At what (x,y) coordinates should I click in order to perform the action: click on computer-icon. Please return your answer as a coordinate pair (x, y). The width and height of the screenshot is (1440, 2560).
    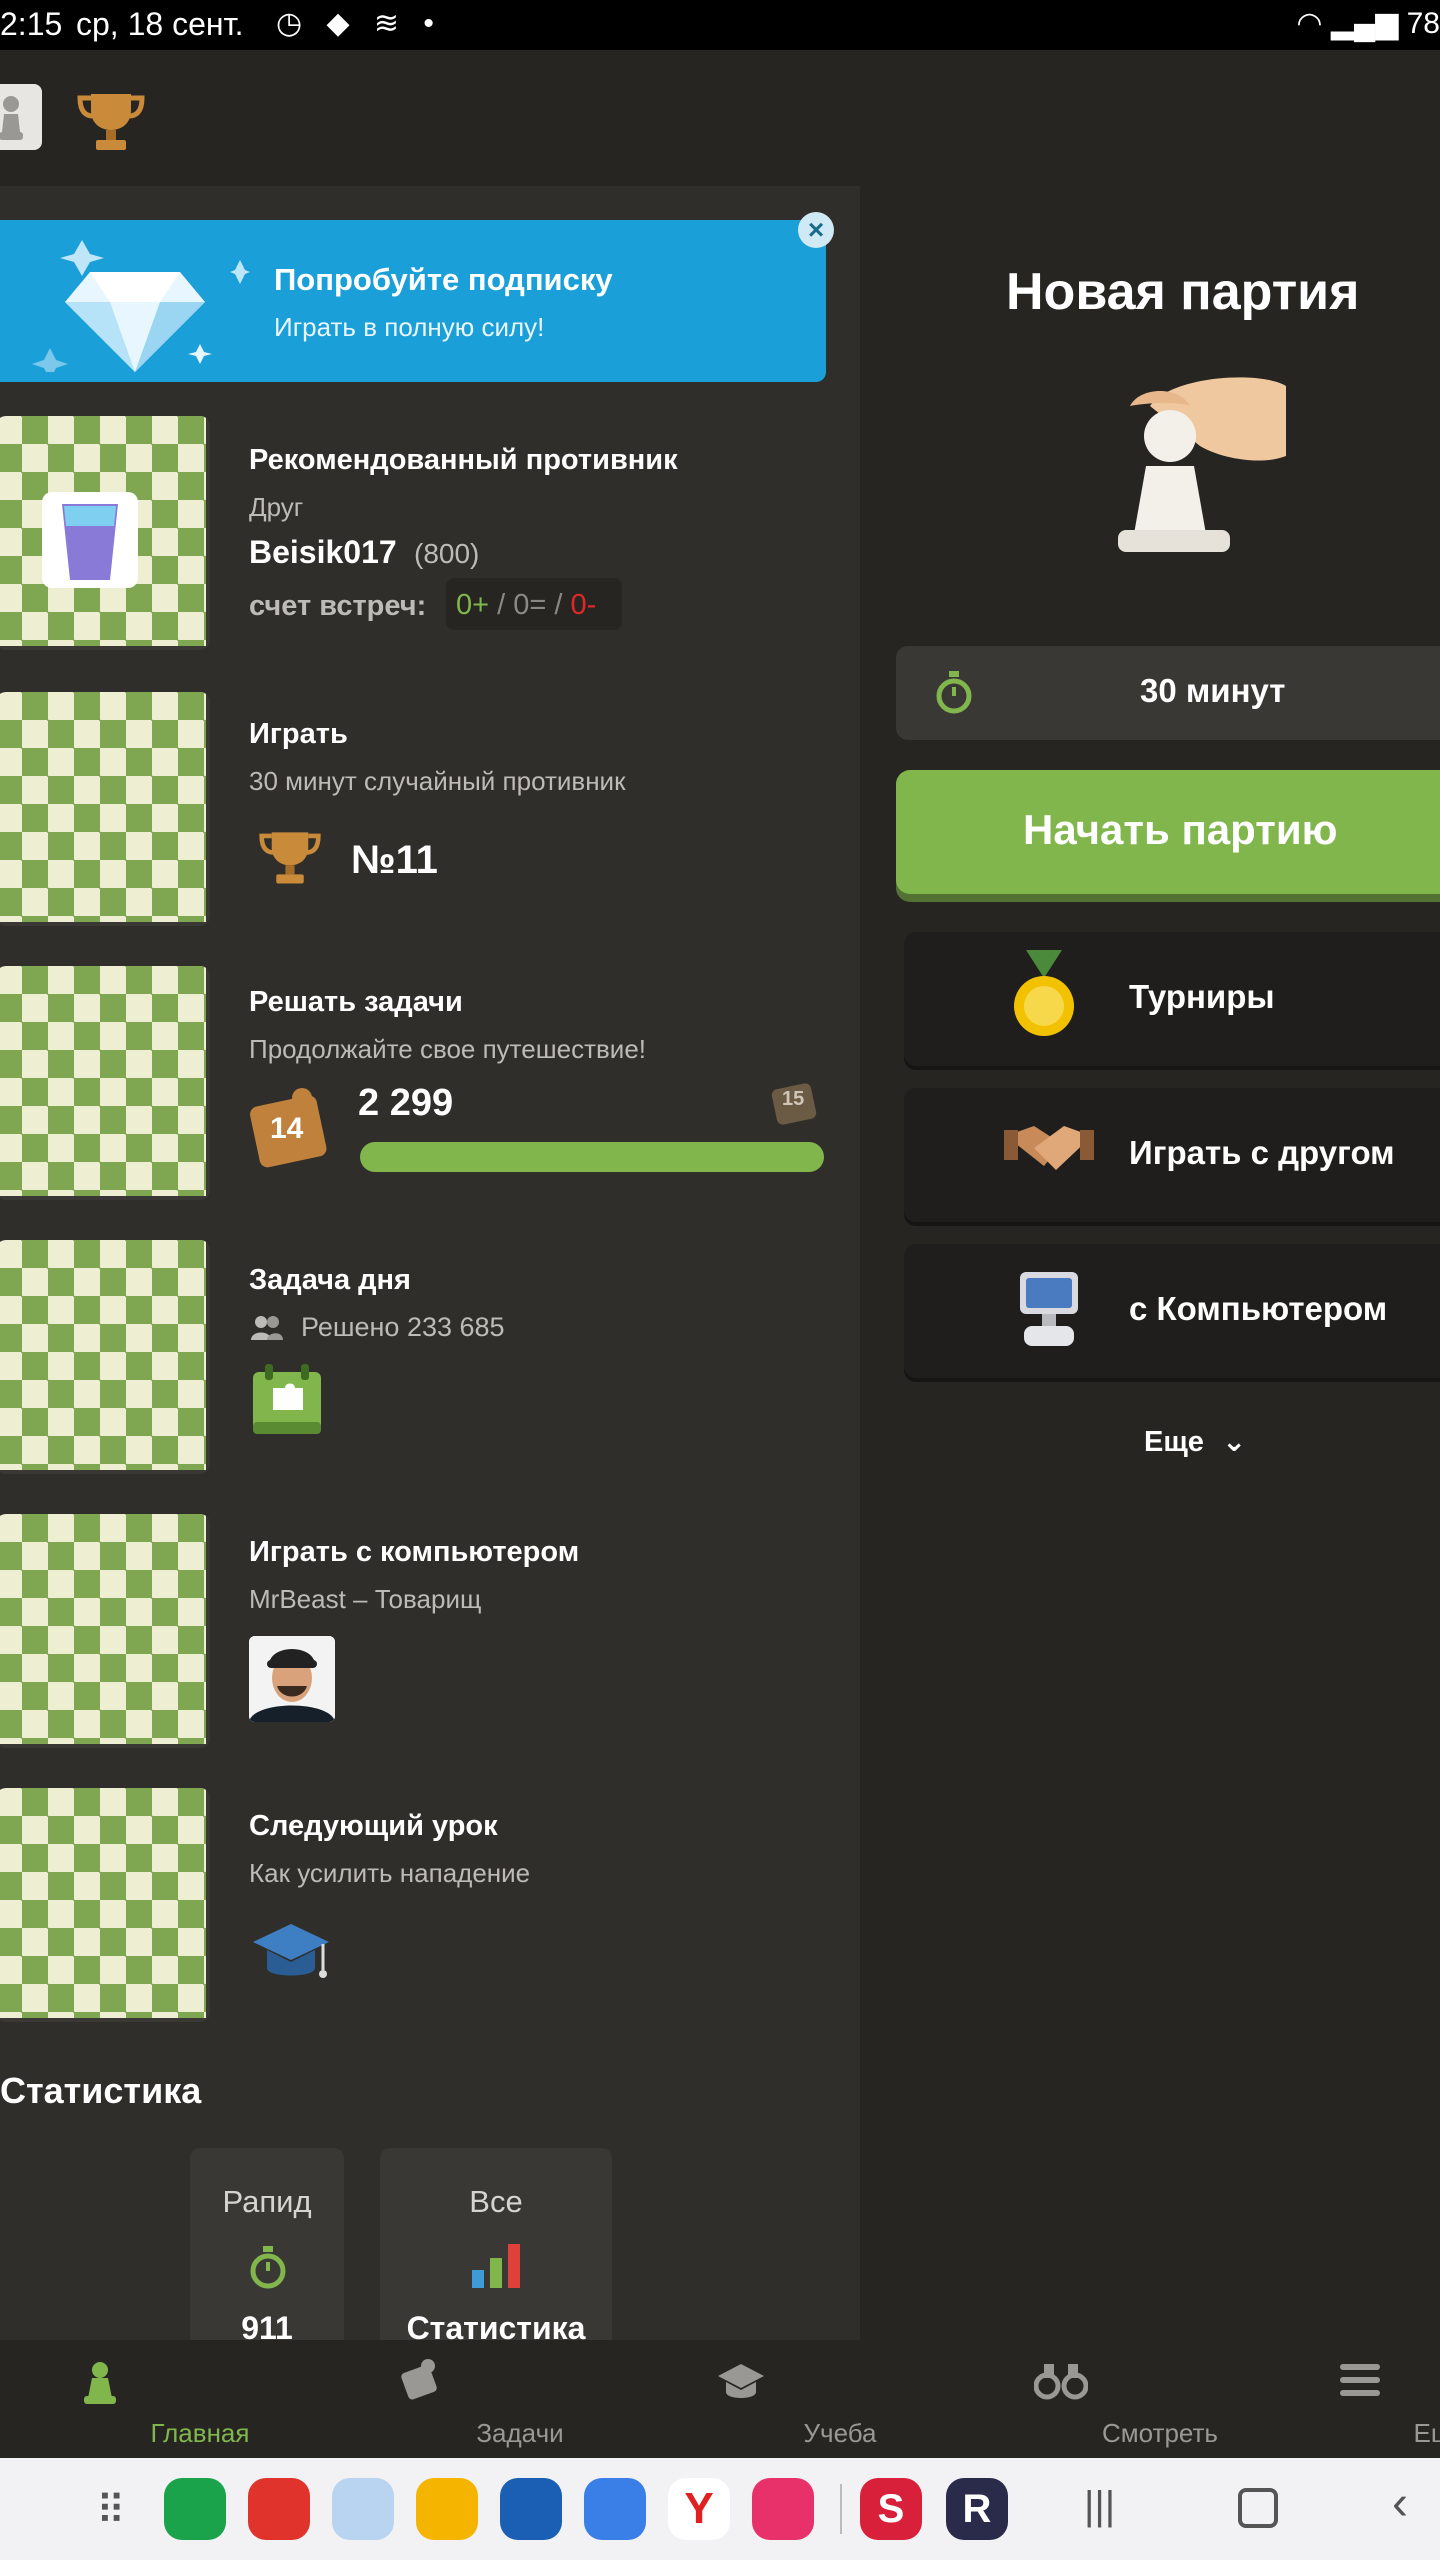
    Looking at the image, I should click on (1049, 1309).